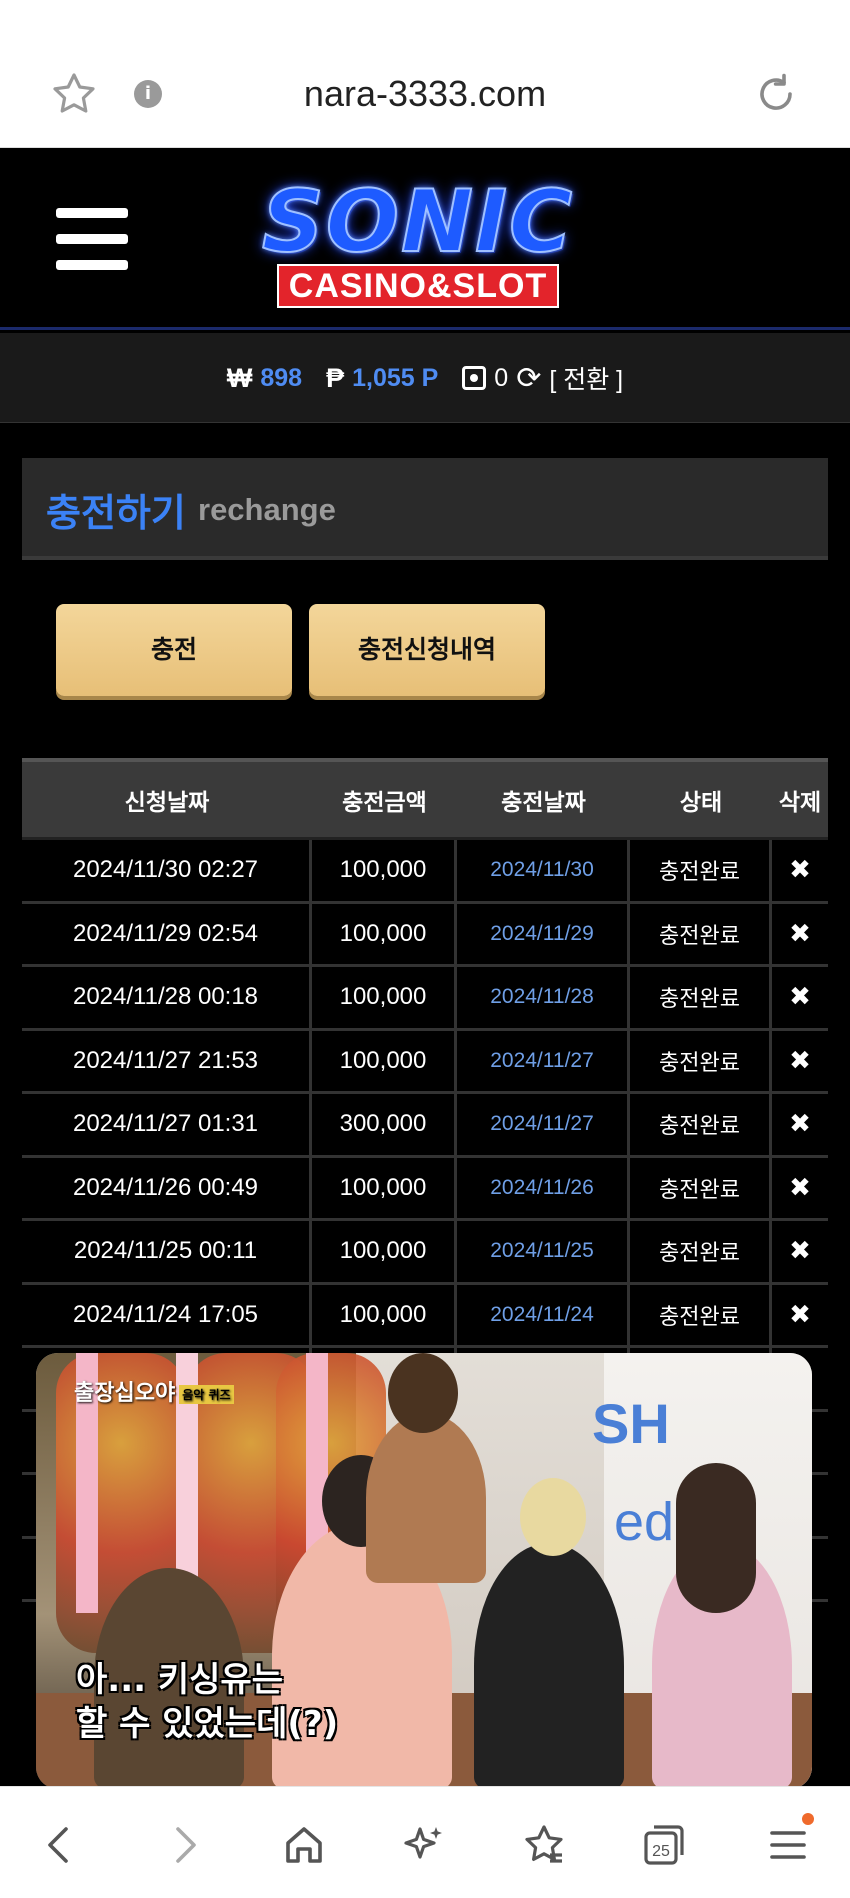  Describe the element at coordinates (167, 802) in the screenshot. I see `header-request-date: 신청날짜` at that location.